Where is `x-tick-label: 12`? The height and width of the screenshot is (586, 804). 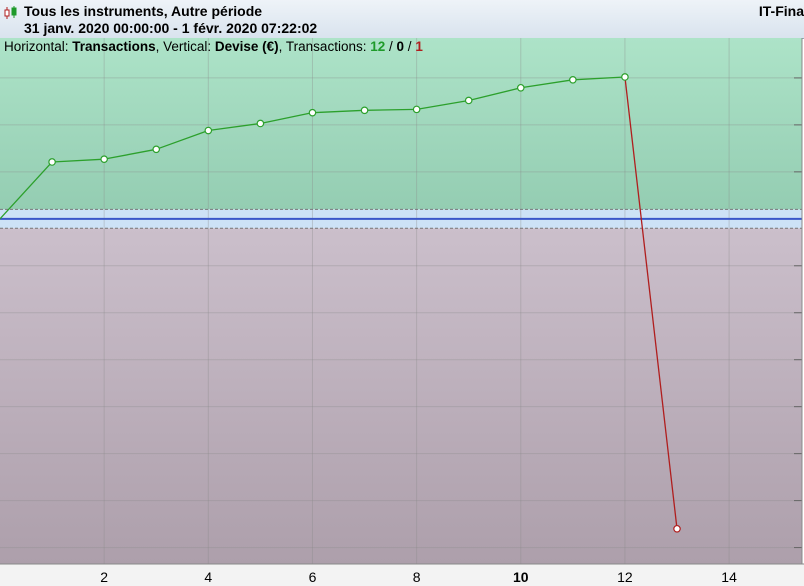 x-tick-label: 12 is located at coordinates (625, 577).